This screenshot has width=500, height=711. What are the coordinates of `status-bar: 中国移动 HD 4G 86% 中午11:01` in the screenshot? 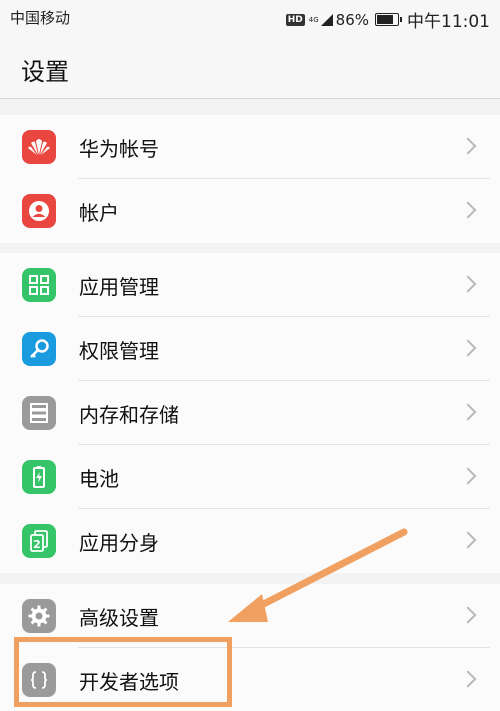 It's located at (250, 18).